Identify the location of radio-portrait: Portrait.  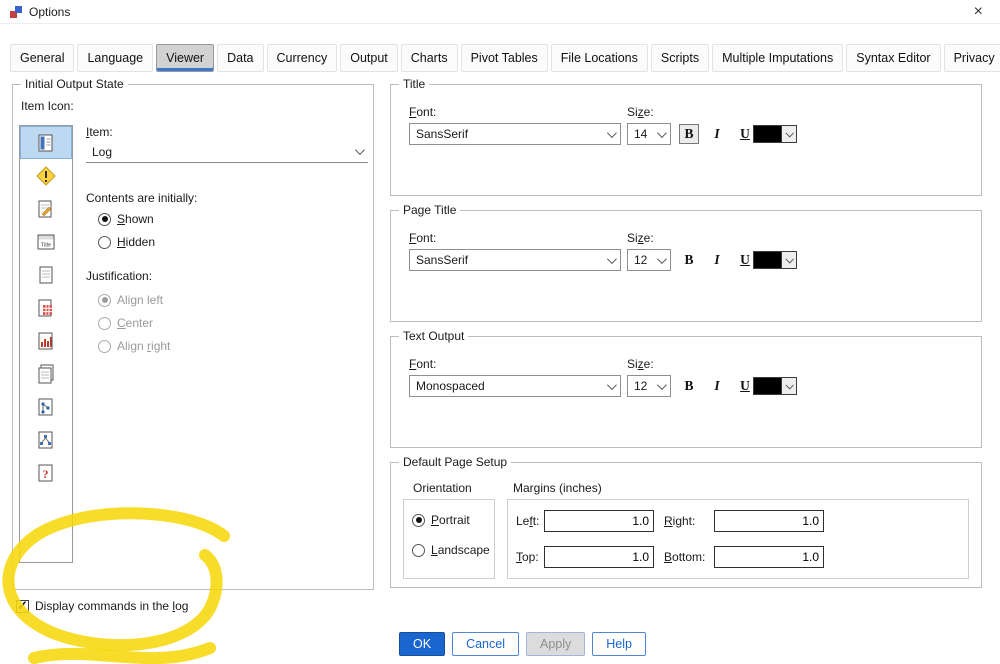
(441, 520).